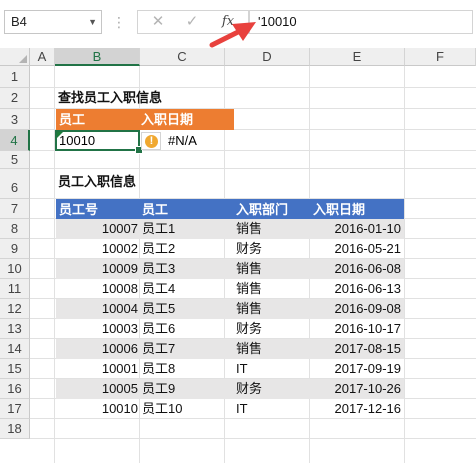 This screenshot has height=463, width=476. I want to click on row-header-17: 17, so click(15, 409).